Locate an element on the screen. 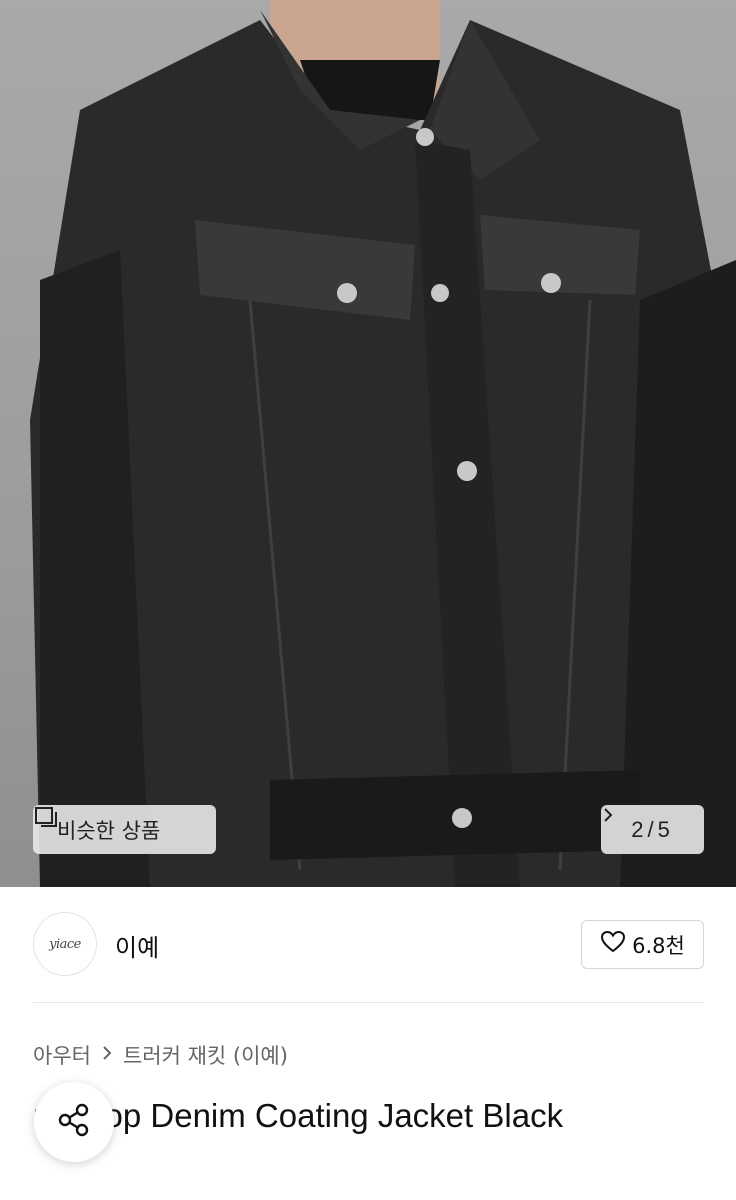 This screenshot has width=736, height=1200. like-button: 6.8천 is located at coordinates (642, 944).